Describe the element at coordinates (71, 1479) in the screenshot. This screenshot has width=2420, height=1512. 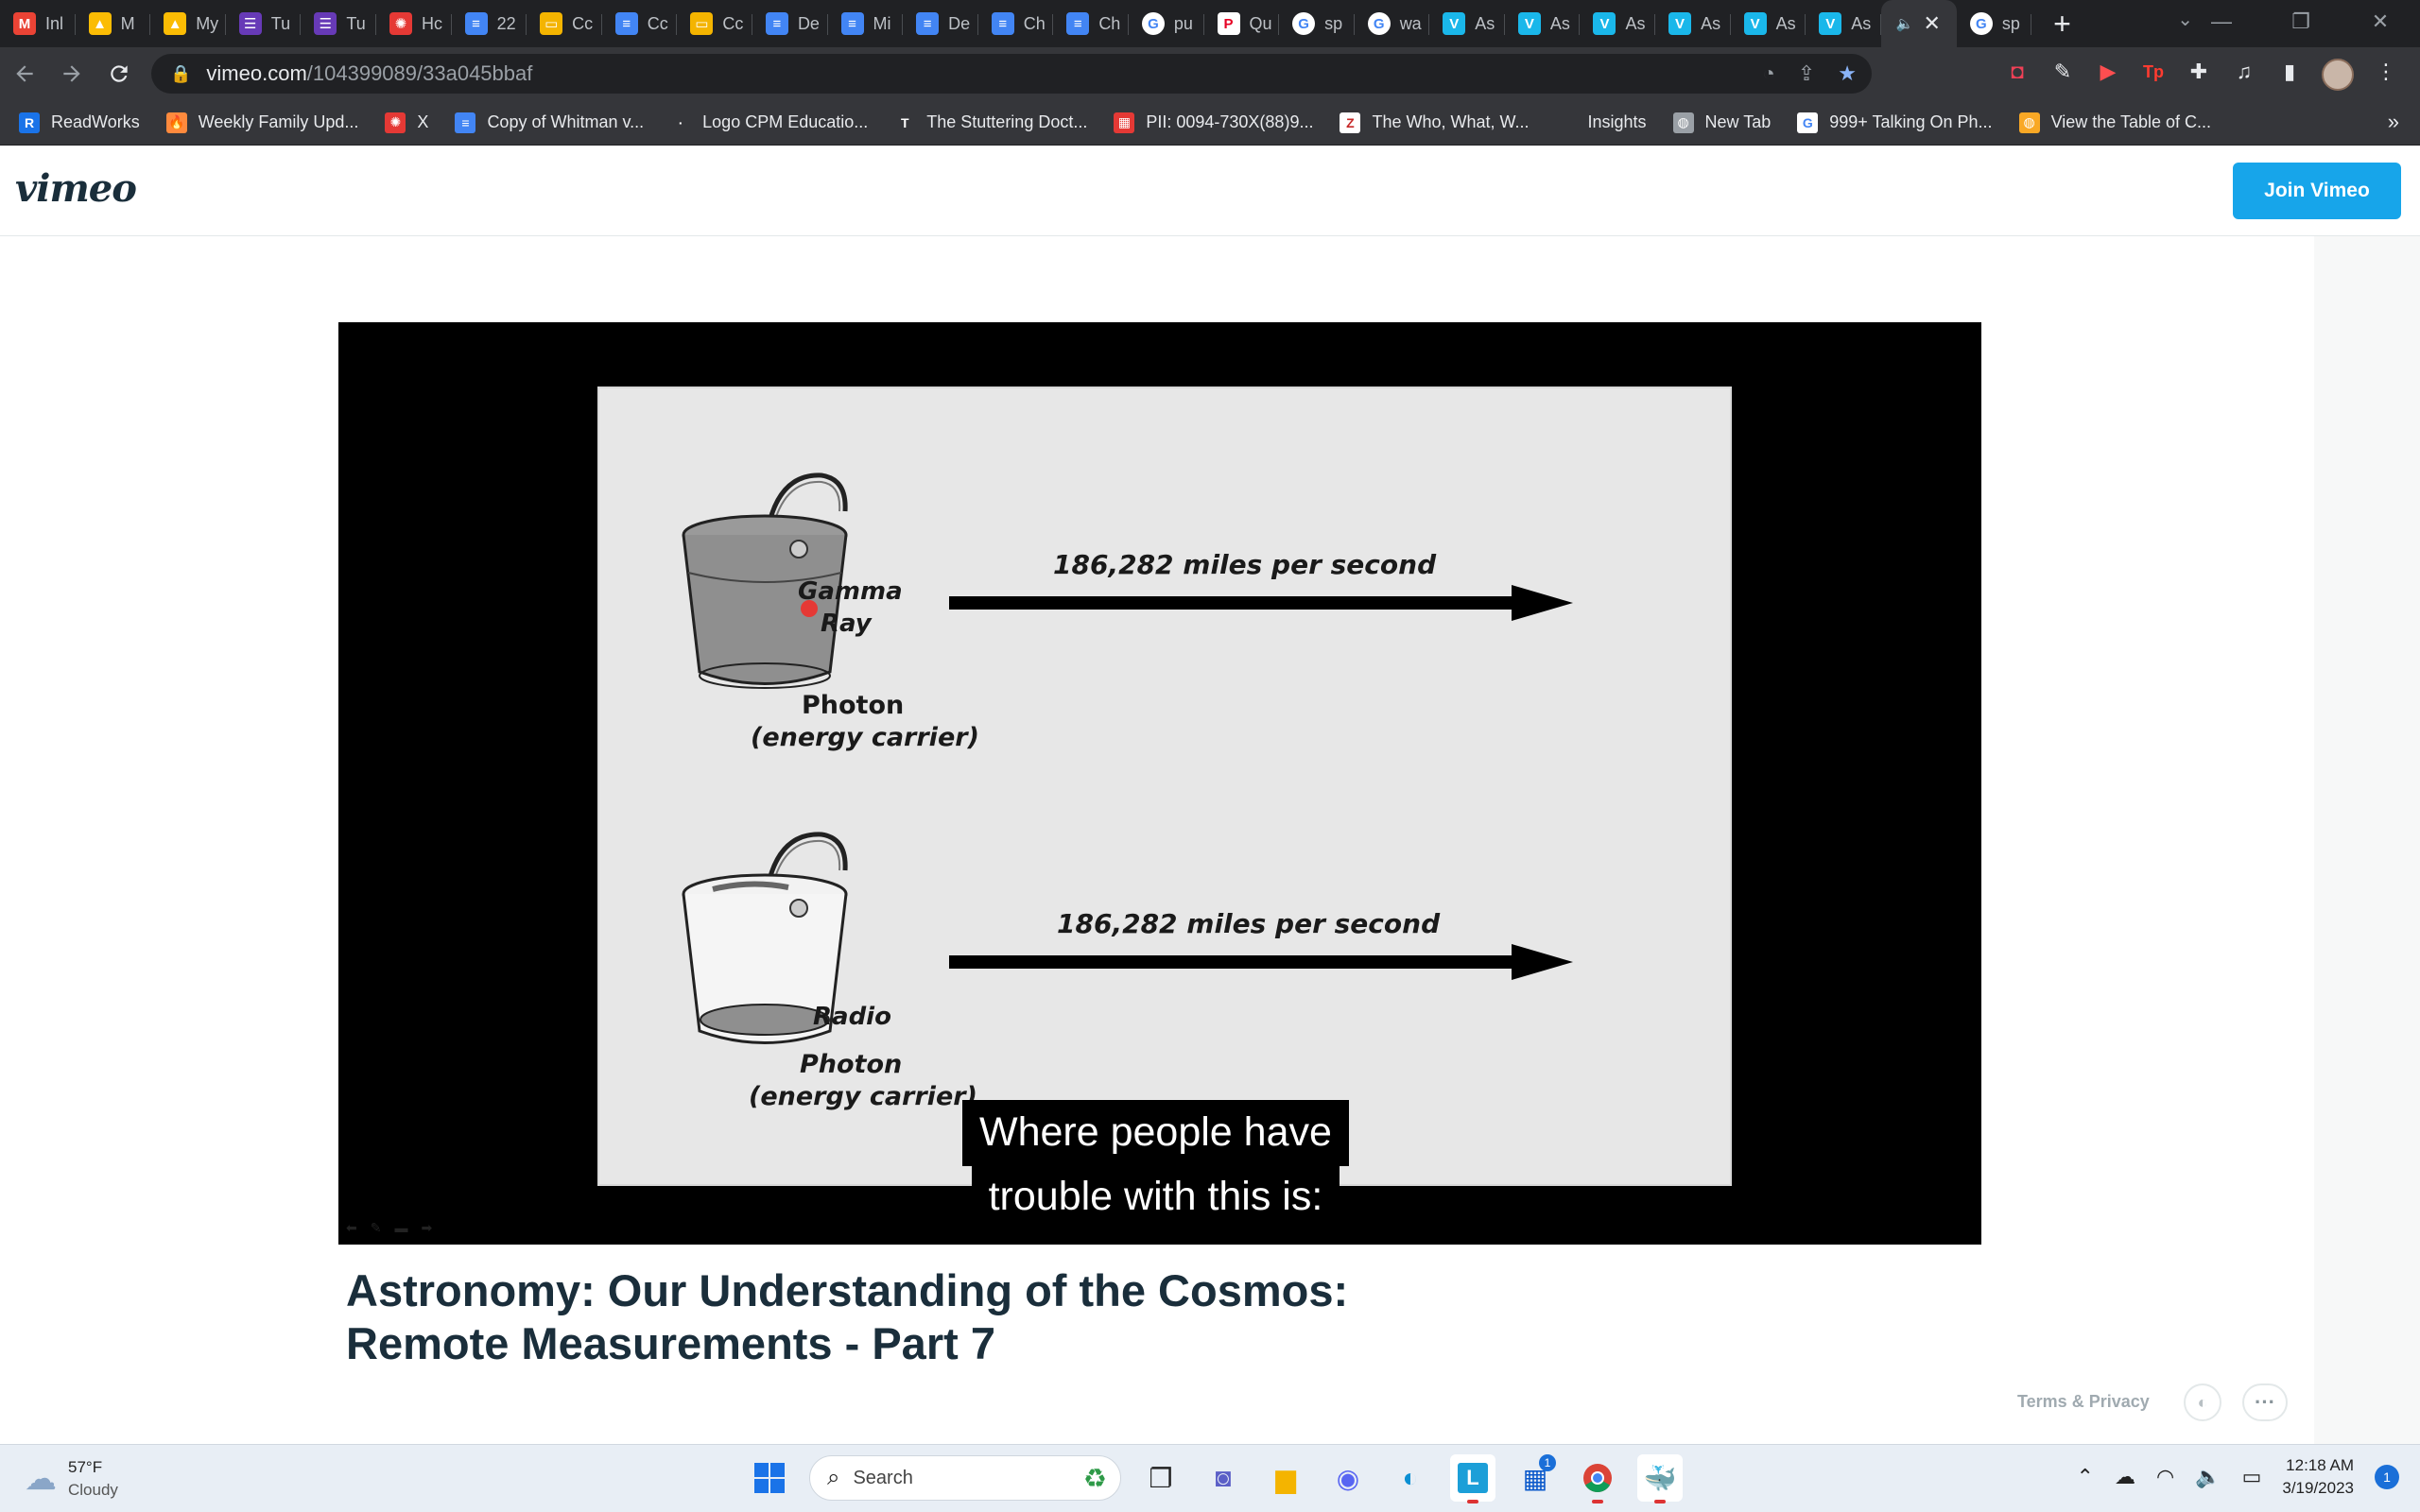
I see `weather-widget: ☁ 57°F Cloudy` at that location.